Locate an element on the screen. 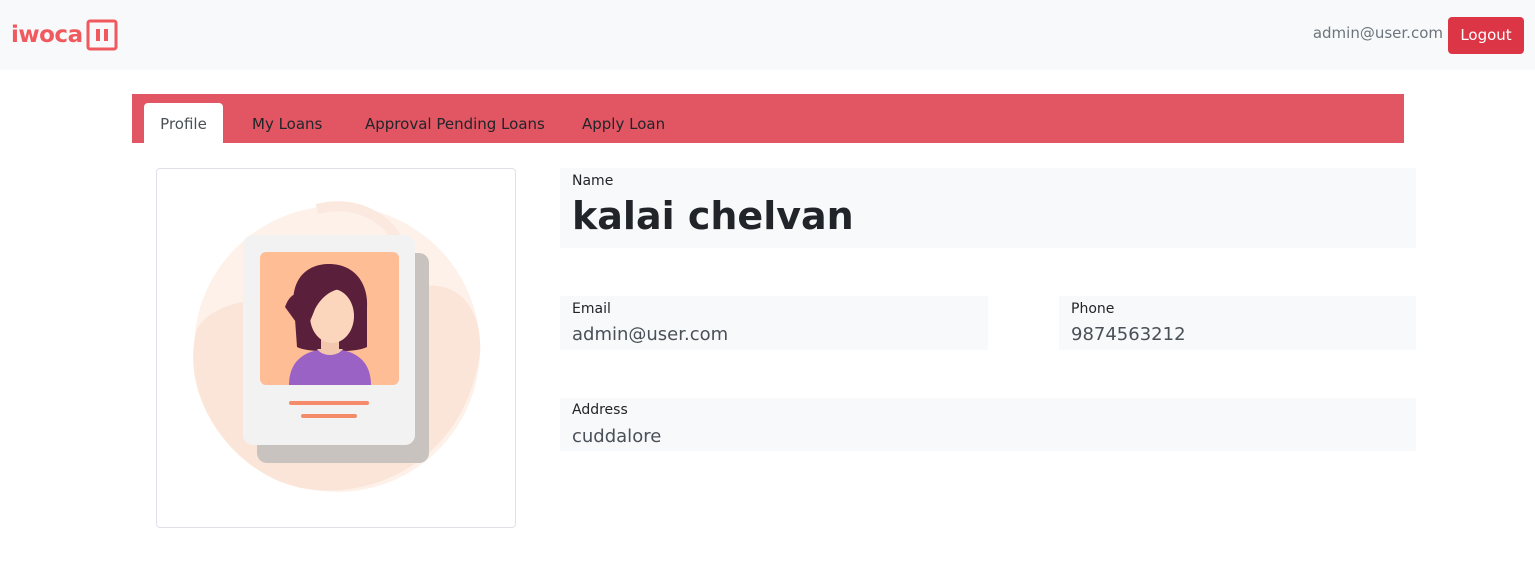 Image resolution: width=1535 pixels, height=582 pixels. logout-button: Logout is located at coordinates (1486, 35).